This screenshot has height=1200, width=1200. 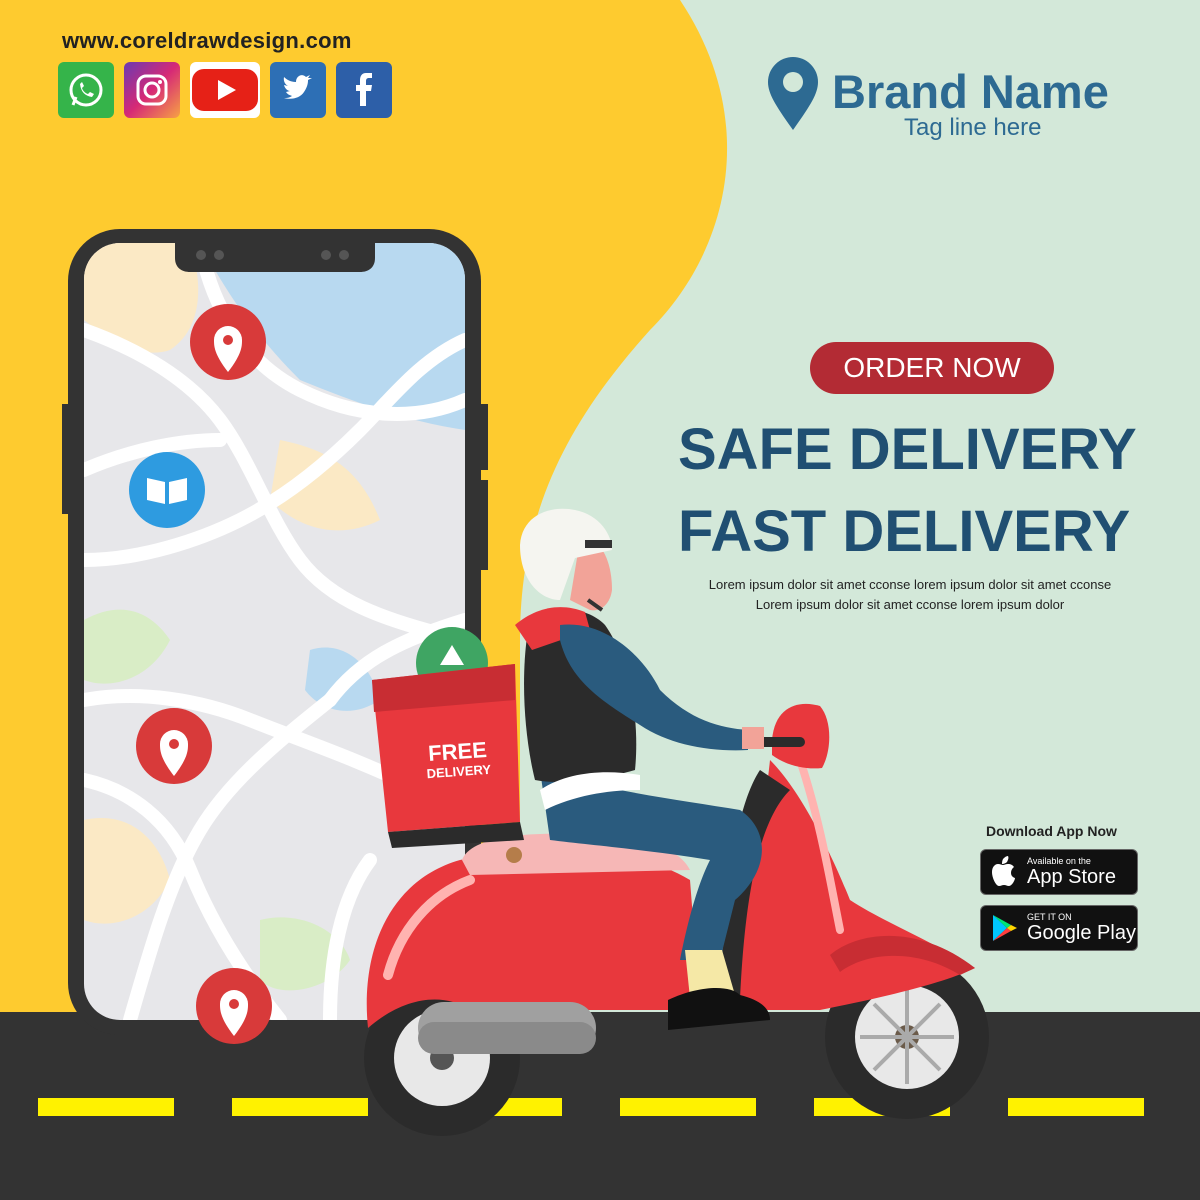 What do you see at coordinates (298, 90) in the screenshot?
I see `twitter-icon` at bounding box center [298, 90].